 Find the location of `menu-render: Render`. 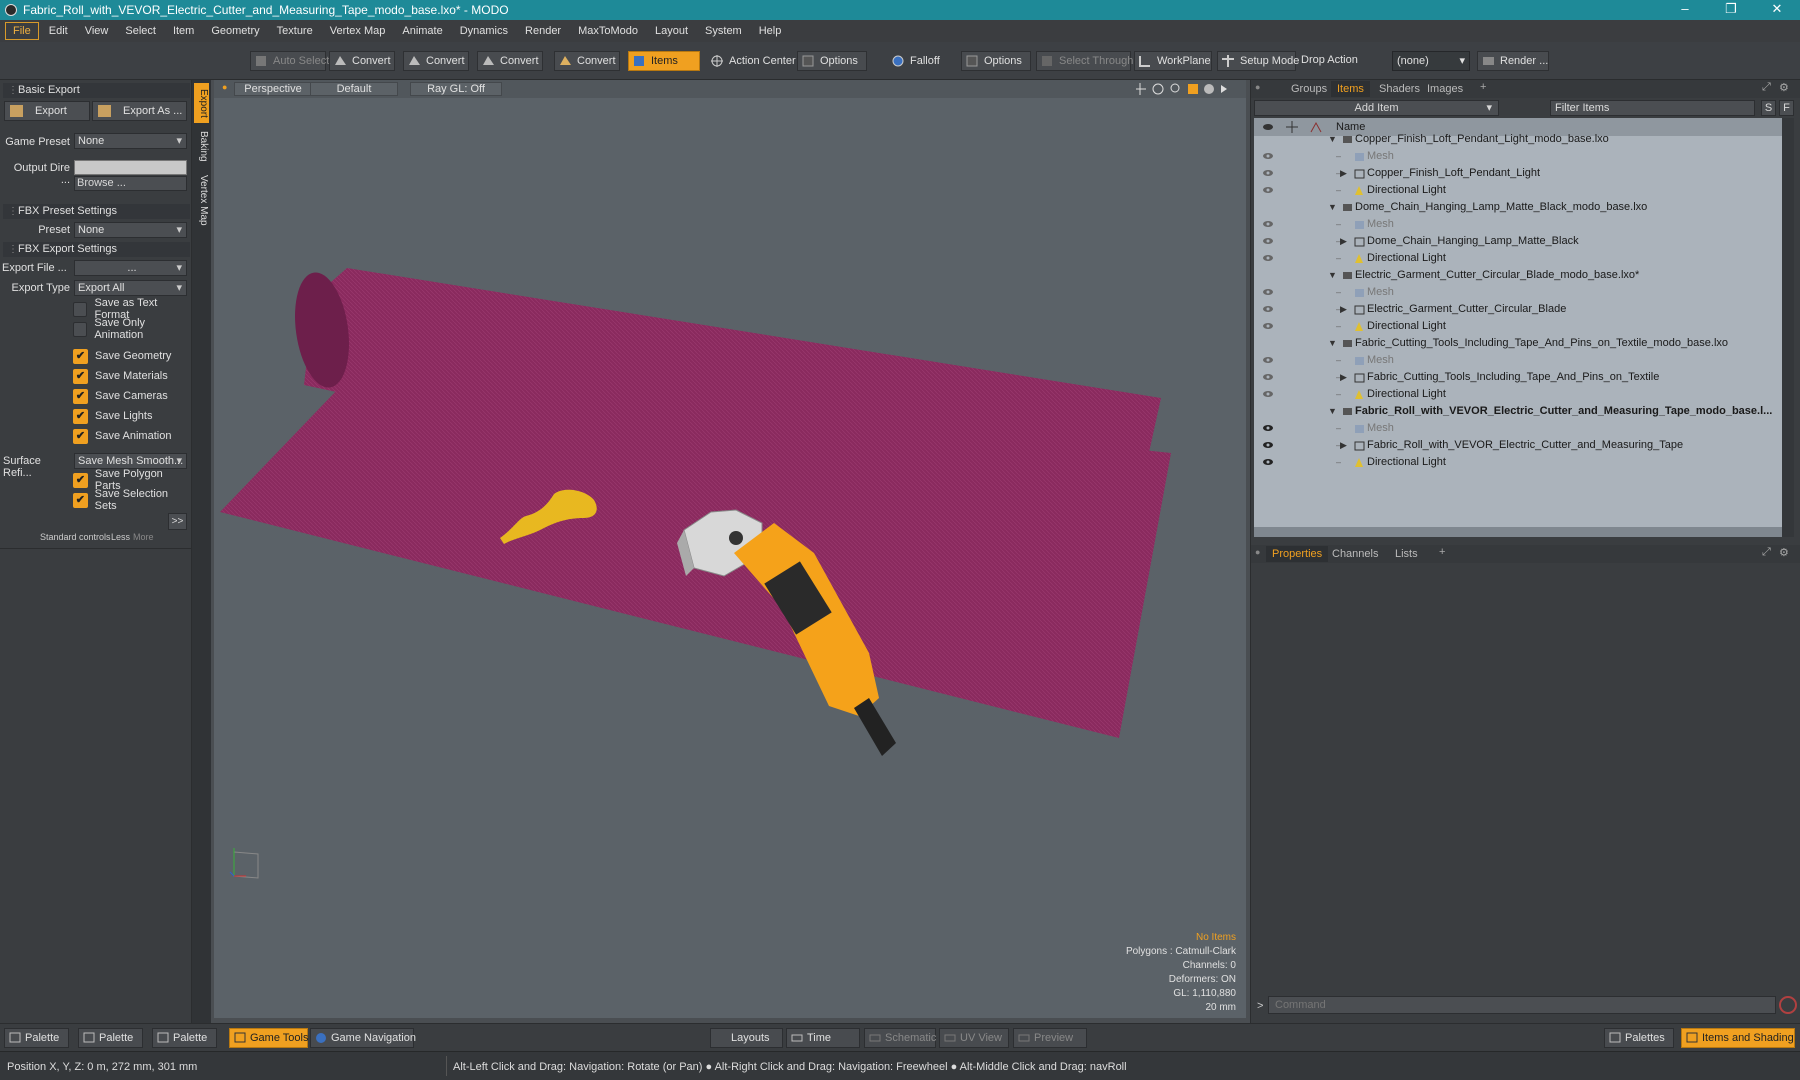

menu-render: Render is located at coordinates (543, 31).